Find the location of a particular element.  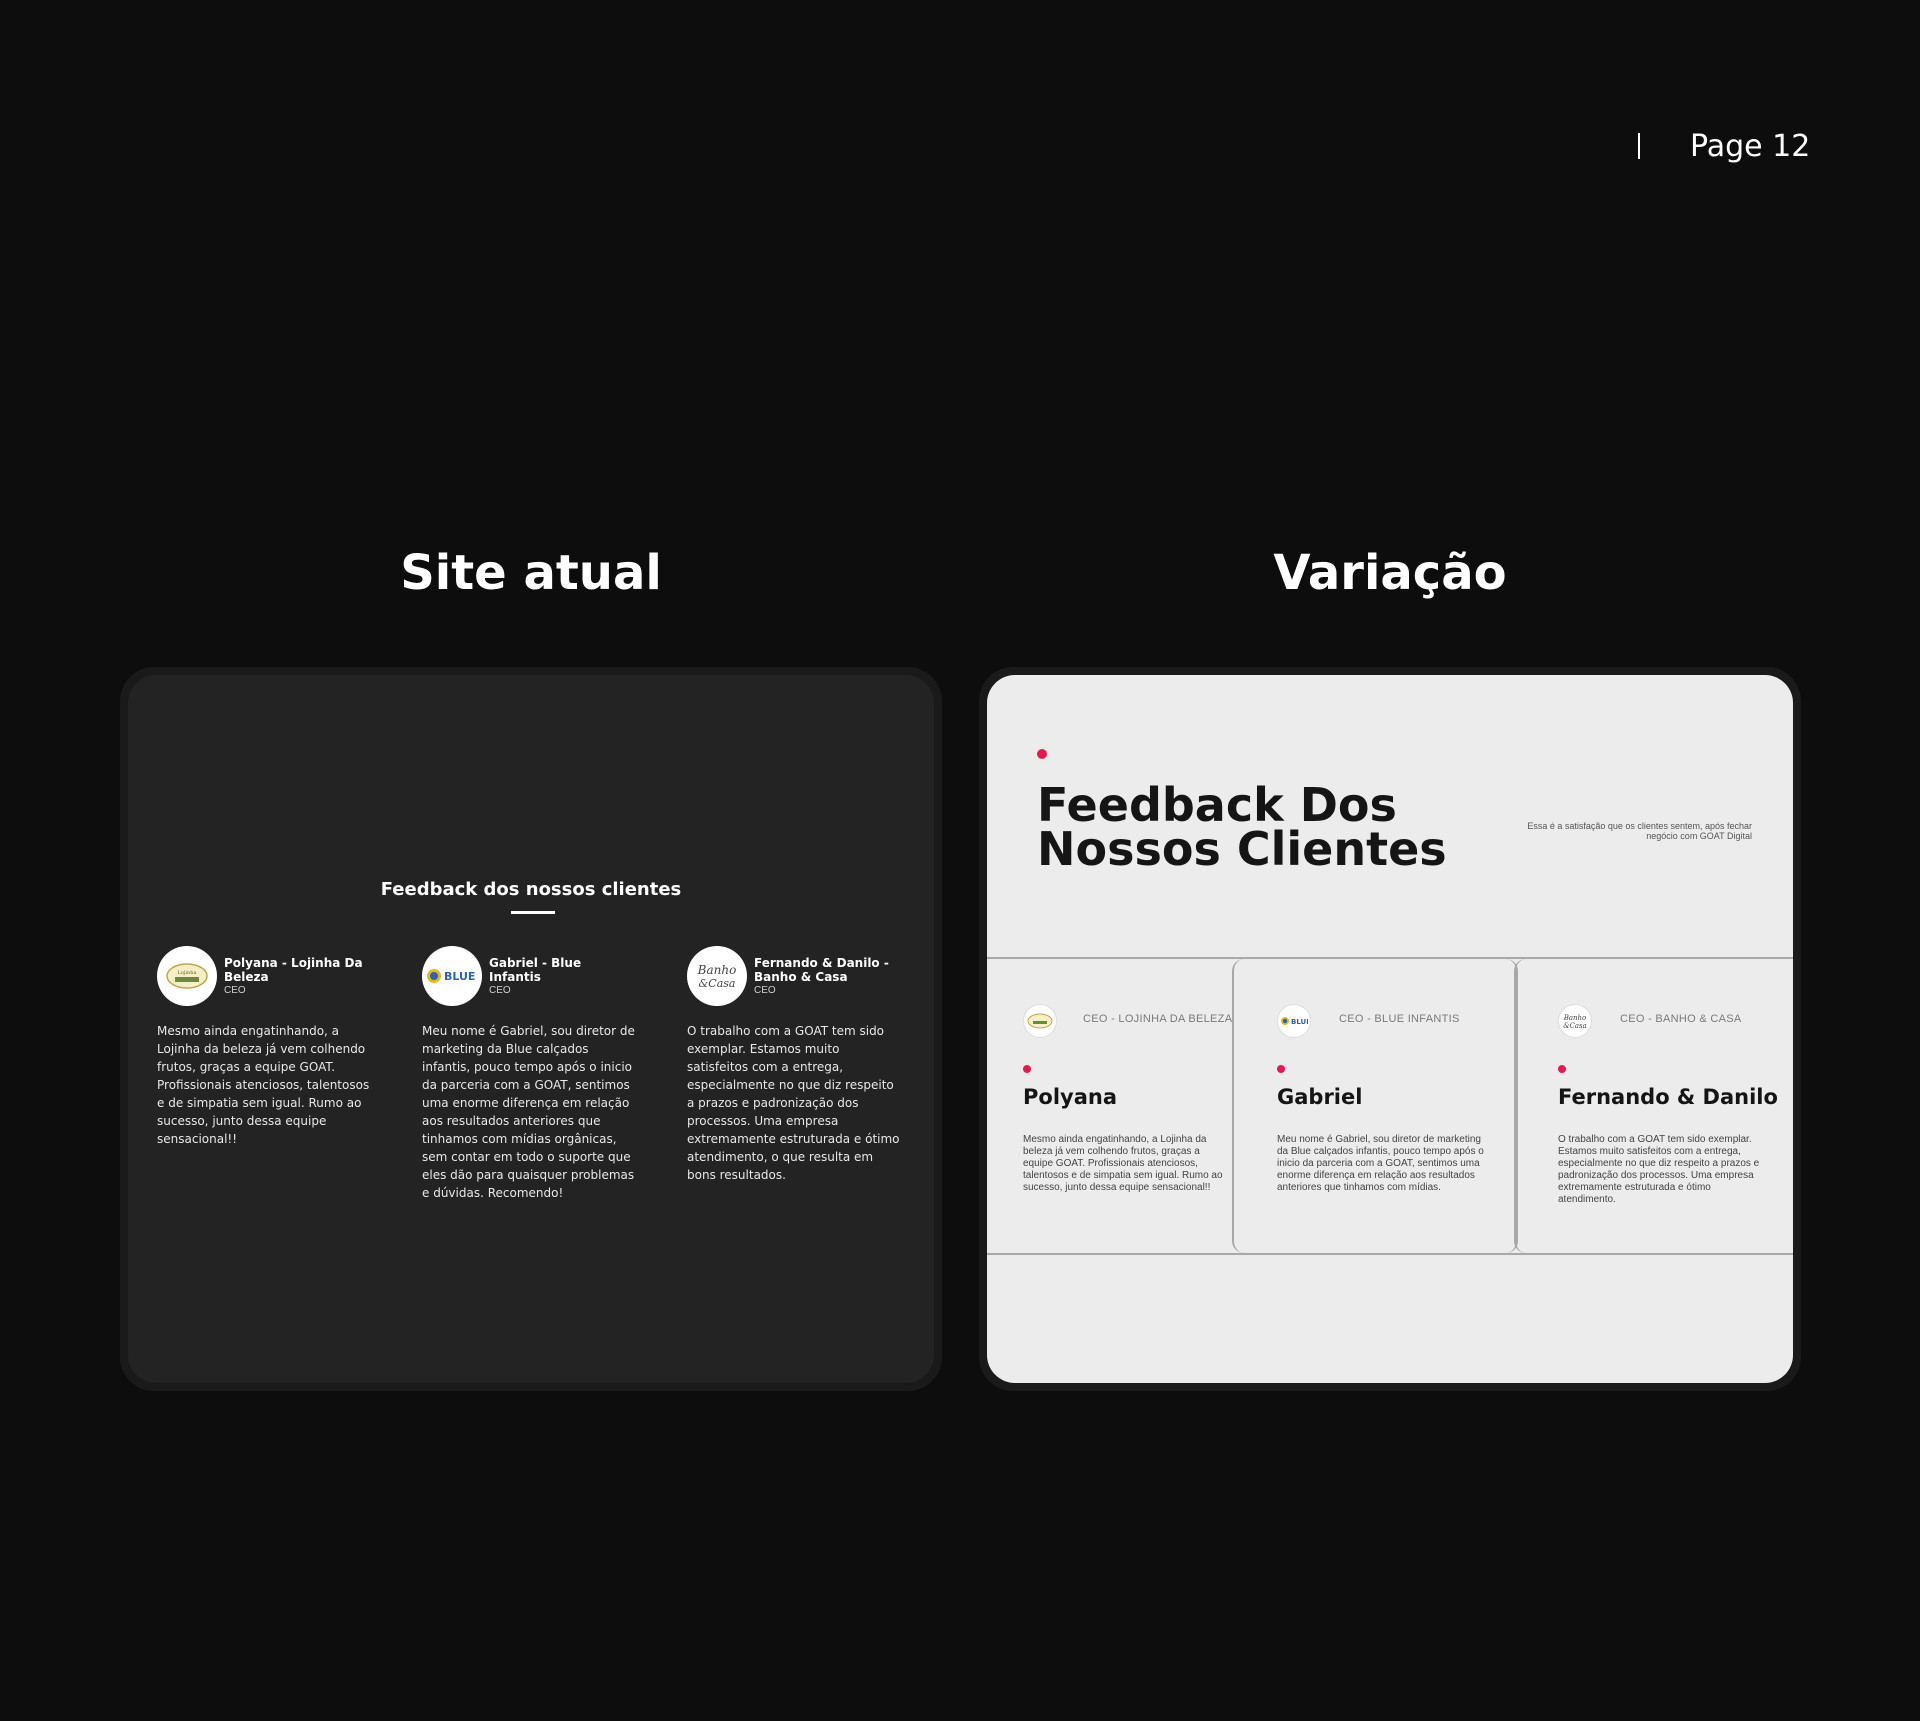

page-indicator: Page 12 is located at coordinates (1724, 146).